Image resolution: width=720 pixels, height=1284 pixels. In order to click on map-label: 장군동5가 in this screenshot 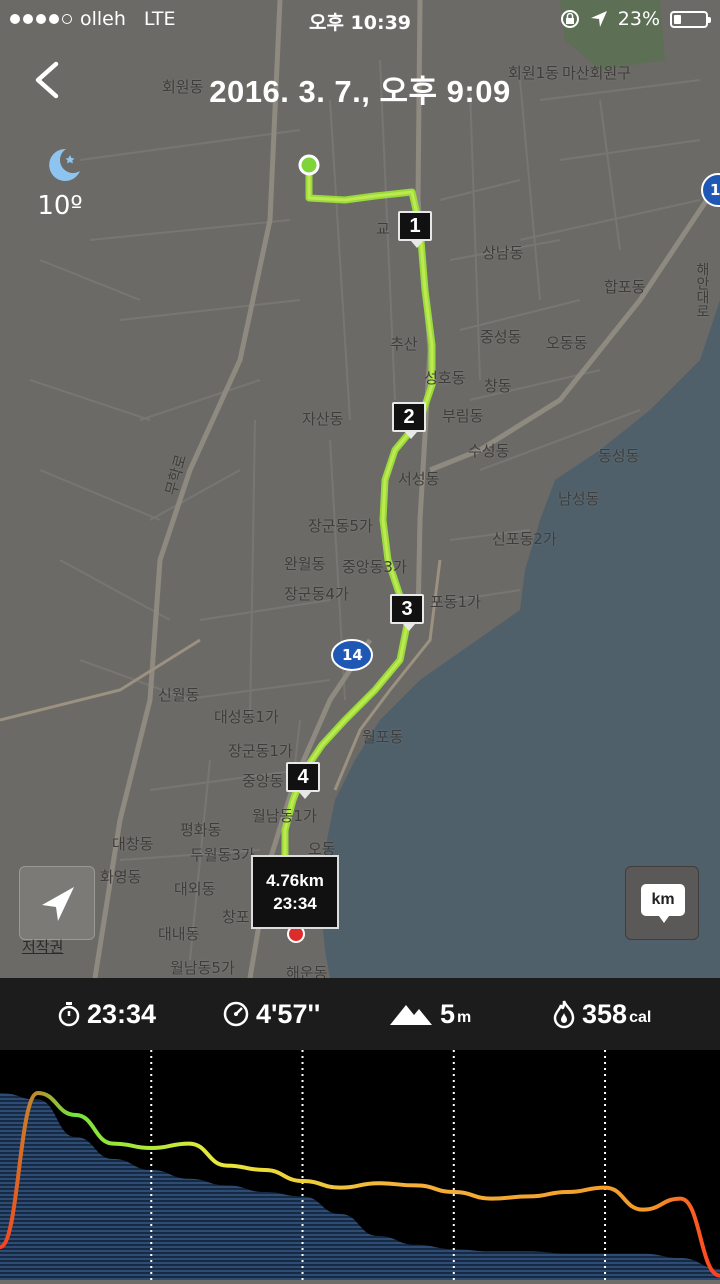, I will do `click(340, 526)`.